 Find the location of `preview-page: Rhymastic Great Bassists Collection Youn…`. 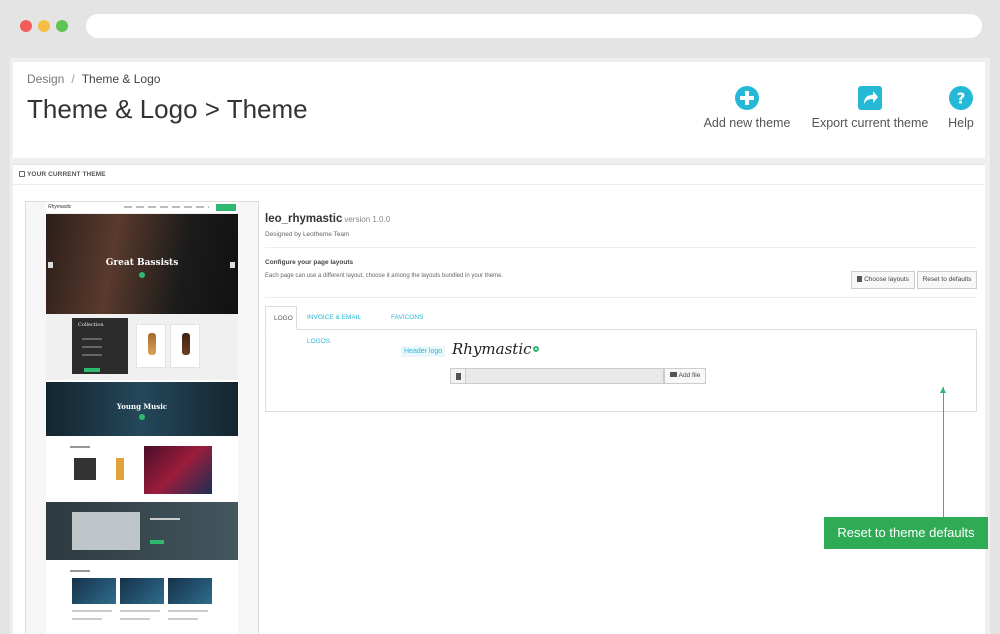

preview-page: Rhymastic Great Bassists Collection Youn… is located at coordinates (142, 418).